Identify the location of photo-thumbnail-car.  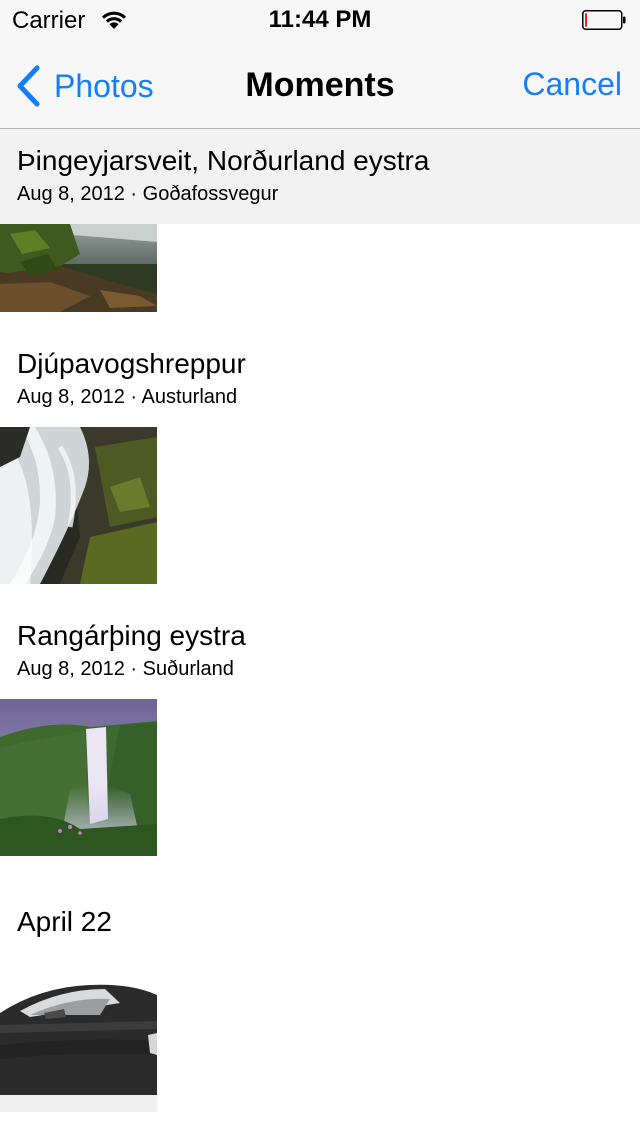
(78, 1033).